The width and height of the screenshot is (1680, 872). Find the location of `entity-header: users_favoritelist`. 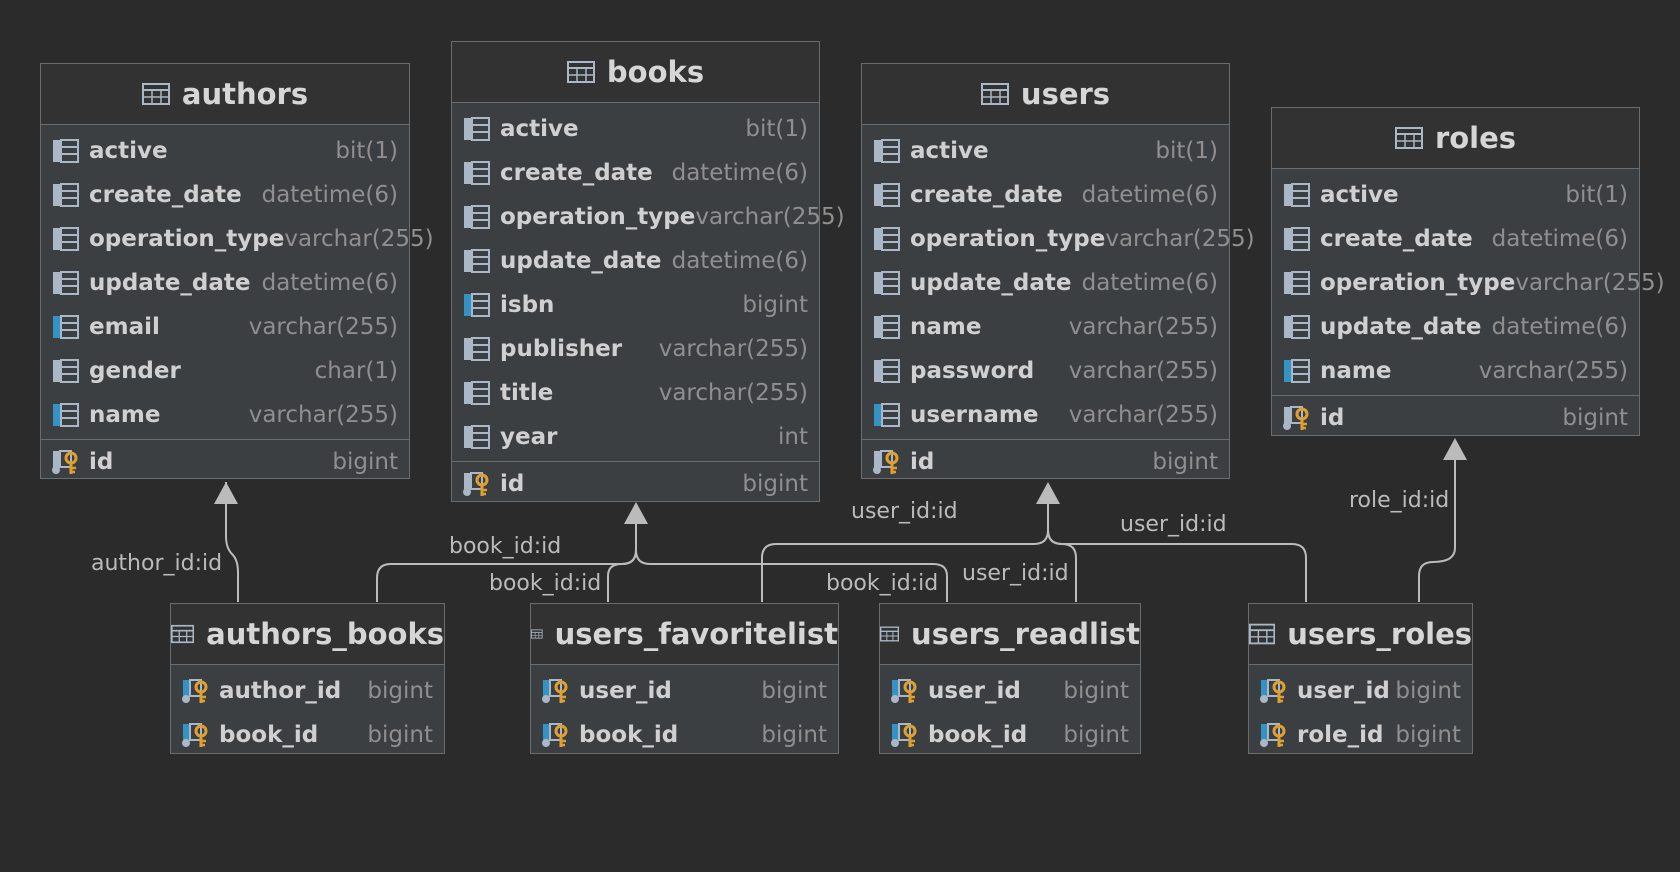

entity-header: users_favoritelist is located at coordinates (684, 634).